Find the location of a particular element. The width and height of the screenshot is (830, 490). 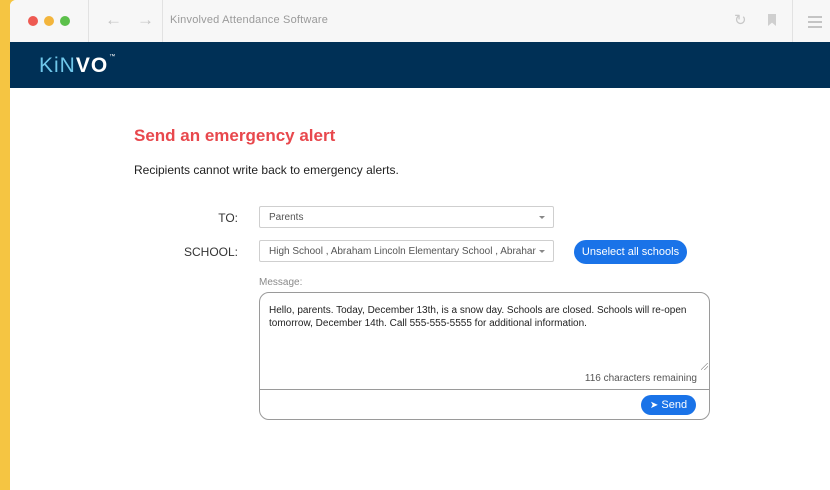

to-label: TO: is located at coordinates (228, 218).